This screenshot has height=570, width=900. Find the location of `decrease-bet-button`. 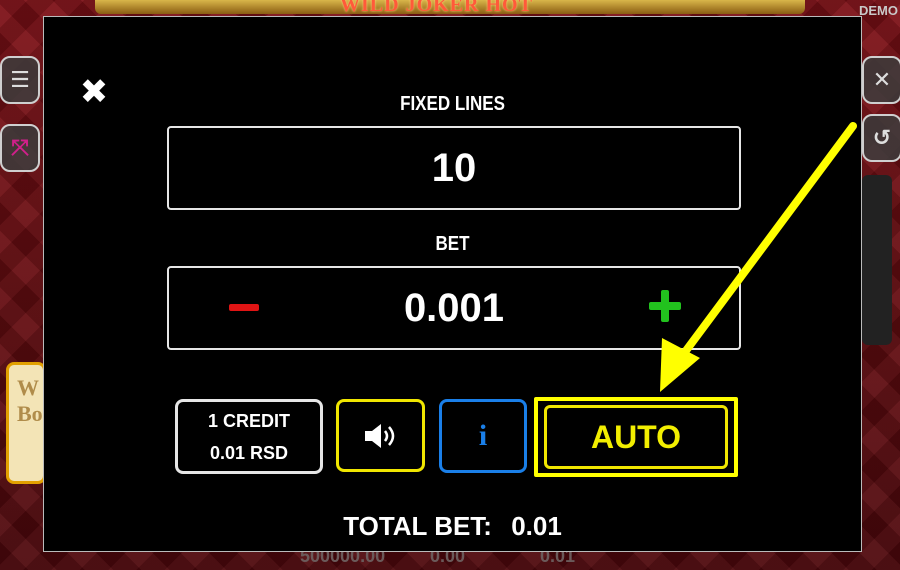

decrease-bet-button is located at coordinates (244, 307).